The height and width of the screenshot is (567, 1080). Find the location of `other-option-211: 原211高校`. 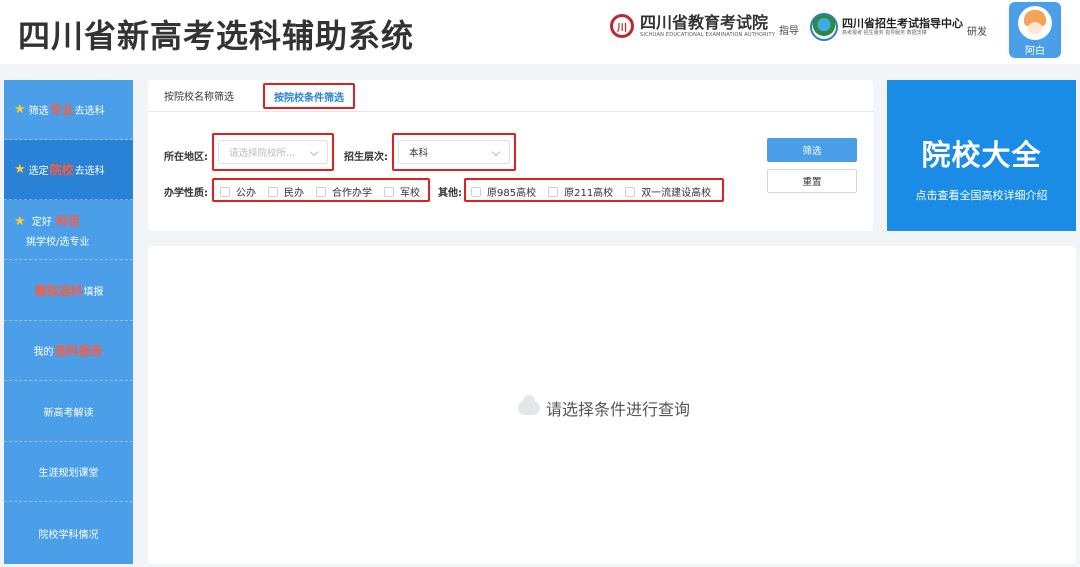

other-option-211: 原211高校 is located at coordinates (580, 191).